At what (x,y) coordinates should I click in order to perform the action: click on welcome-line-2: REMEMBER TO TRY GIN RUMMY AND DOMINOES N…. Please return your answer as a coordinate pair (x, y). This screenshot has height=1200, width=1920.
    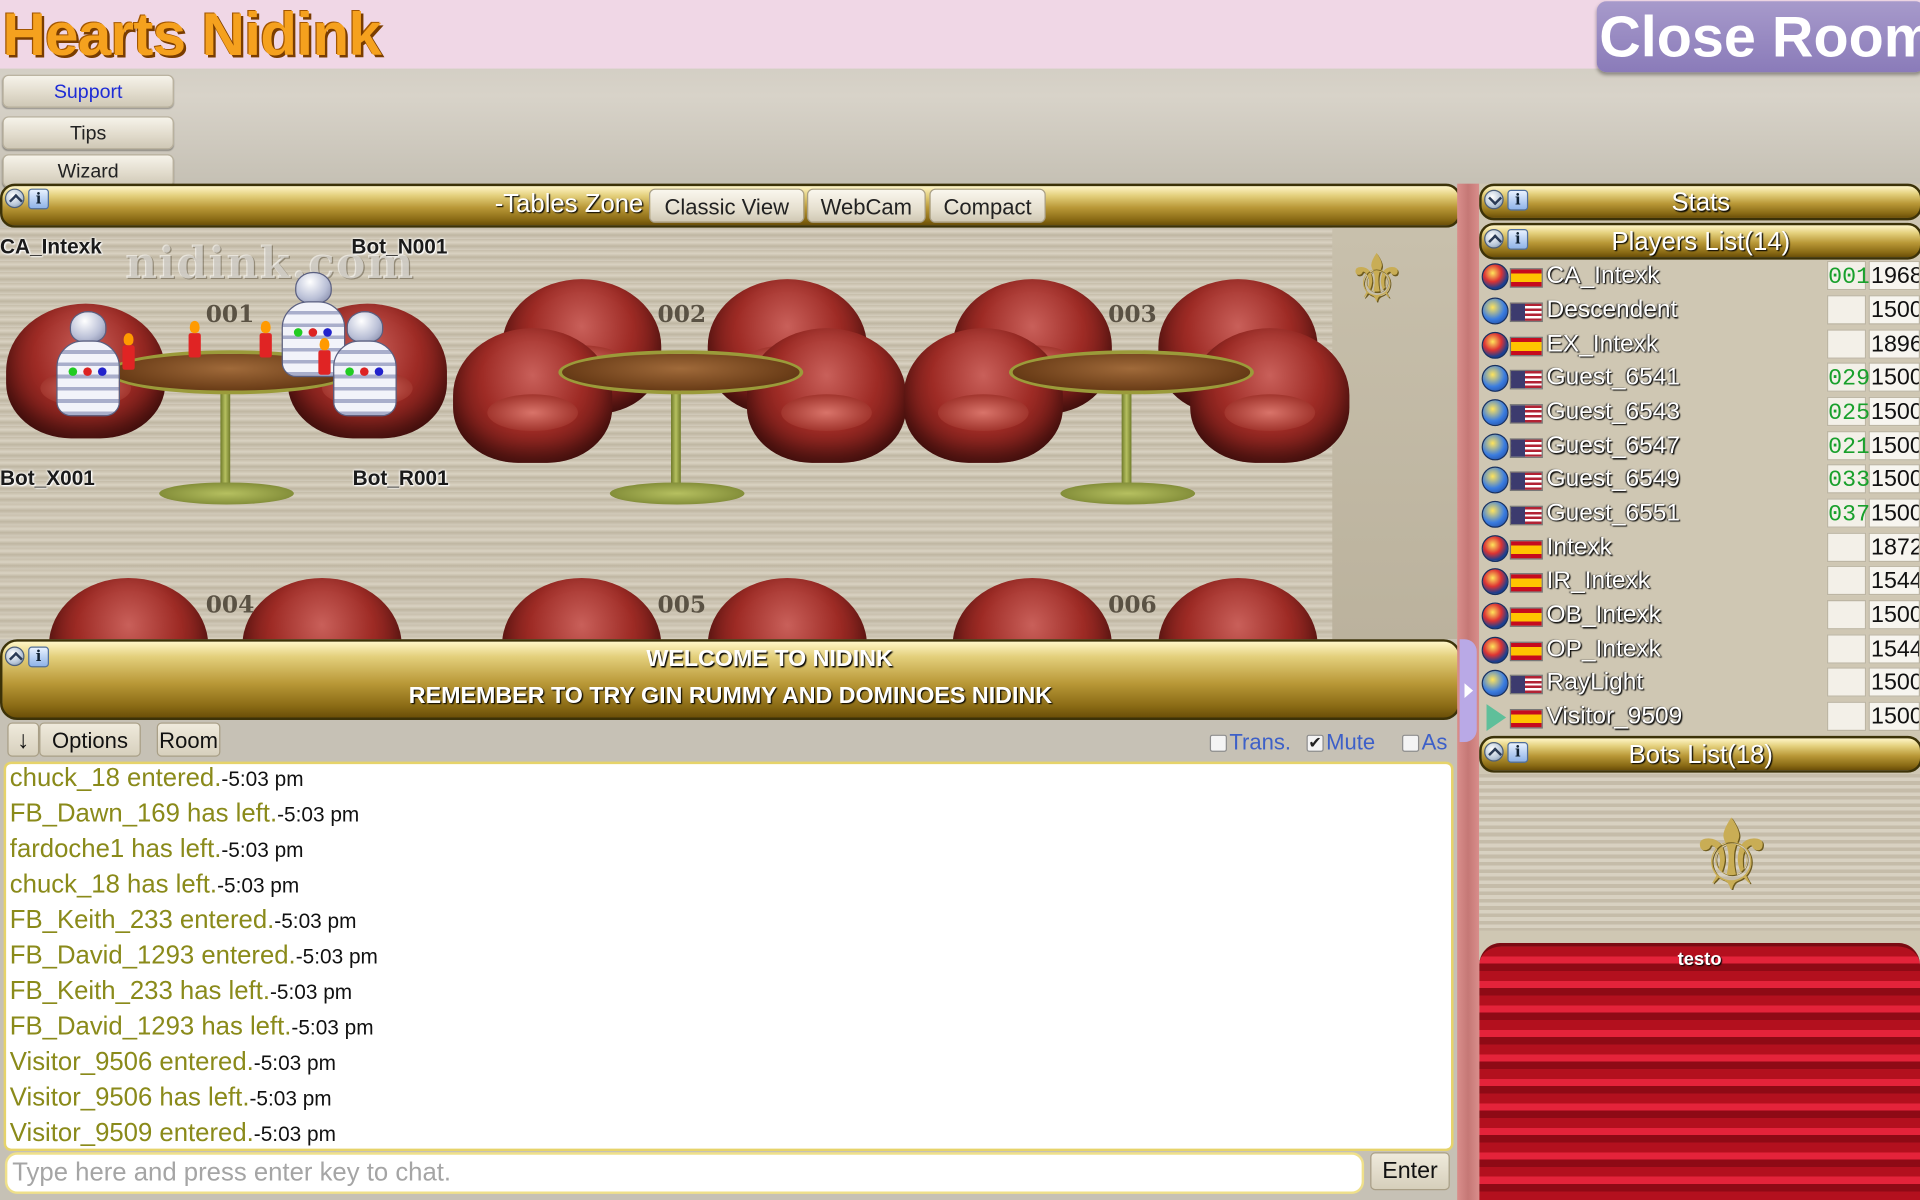
    Looking at the image, I should click on (730, 696).